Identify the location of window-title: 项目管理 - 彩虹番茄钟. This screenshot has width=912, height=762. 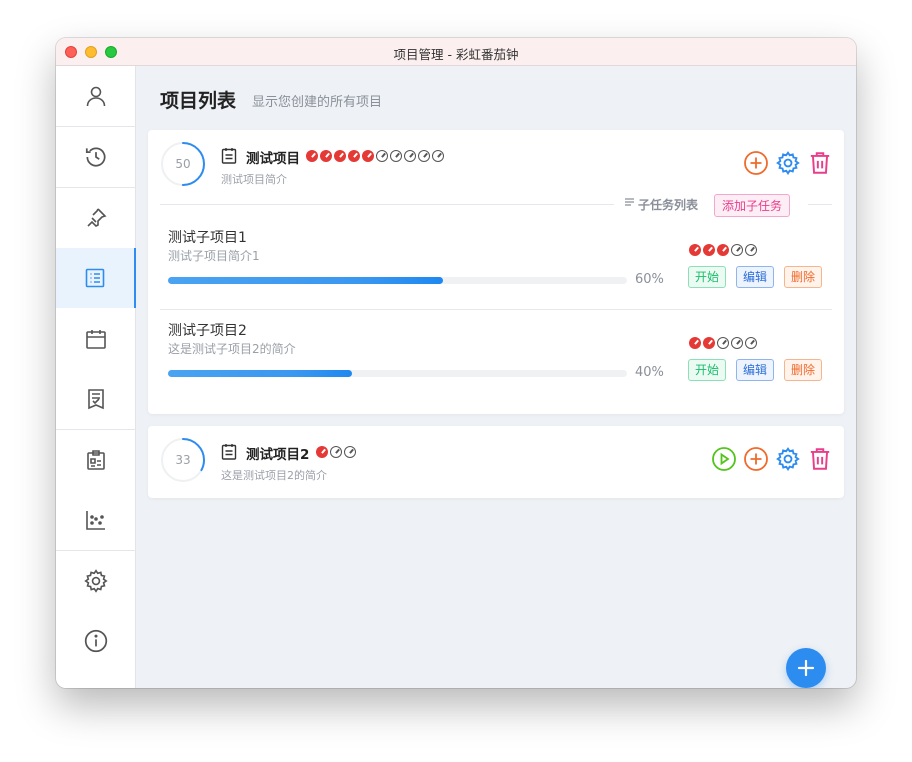
(456, 54).